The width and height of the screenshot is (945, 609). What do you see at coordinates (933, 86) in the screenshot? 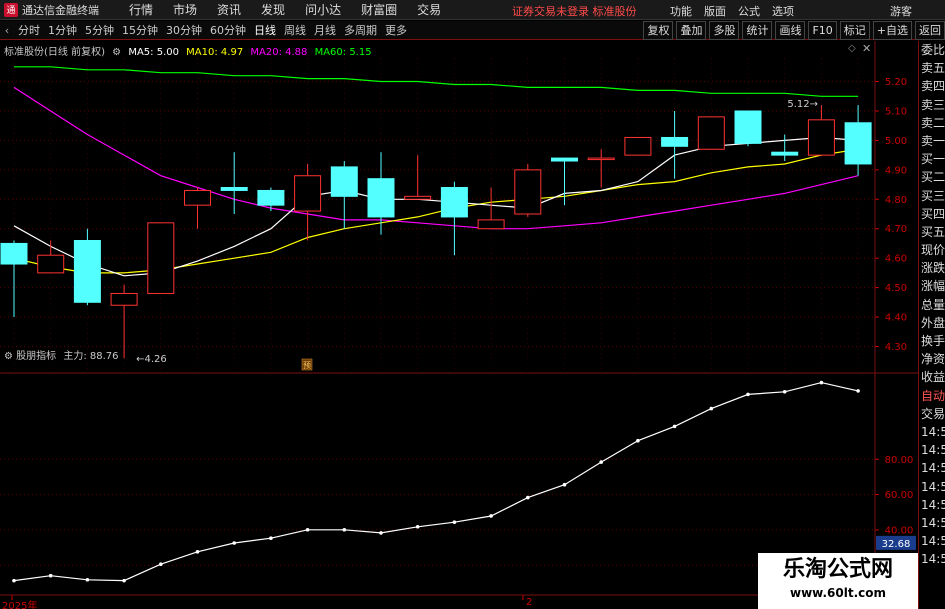
I see `quote-field: 卖四` at bounding box center [933, 86].